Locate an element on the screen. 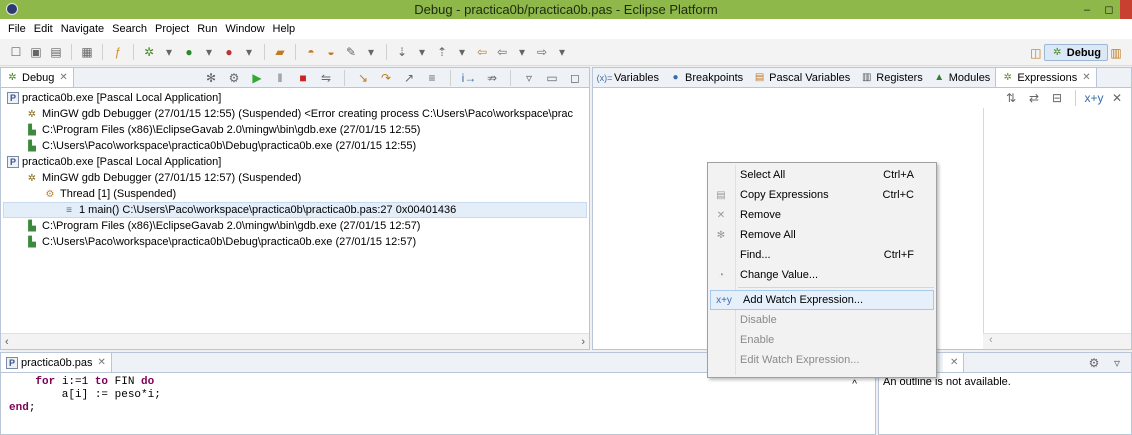 The width and height of the screenshot is (1132, 435). back-icon: ⇦ is located at coordinates (502, 52).